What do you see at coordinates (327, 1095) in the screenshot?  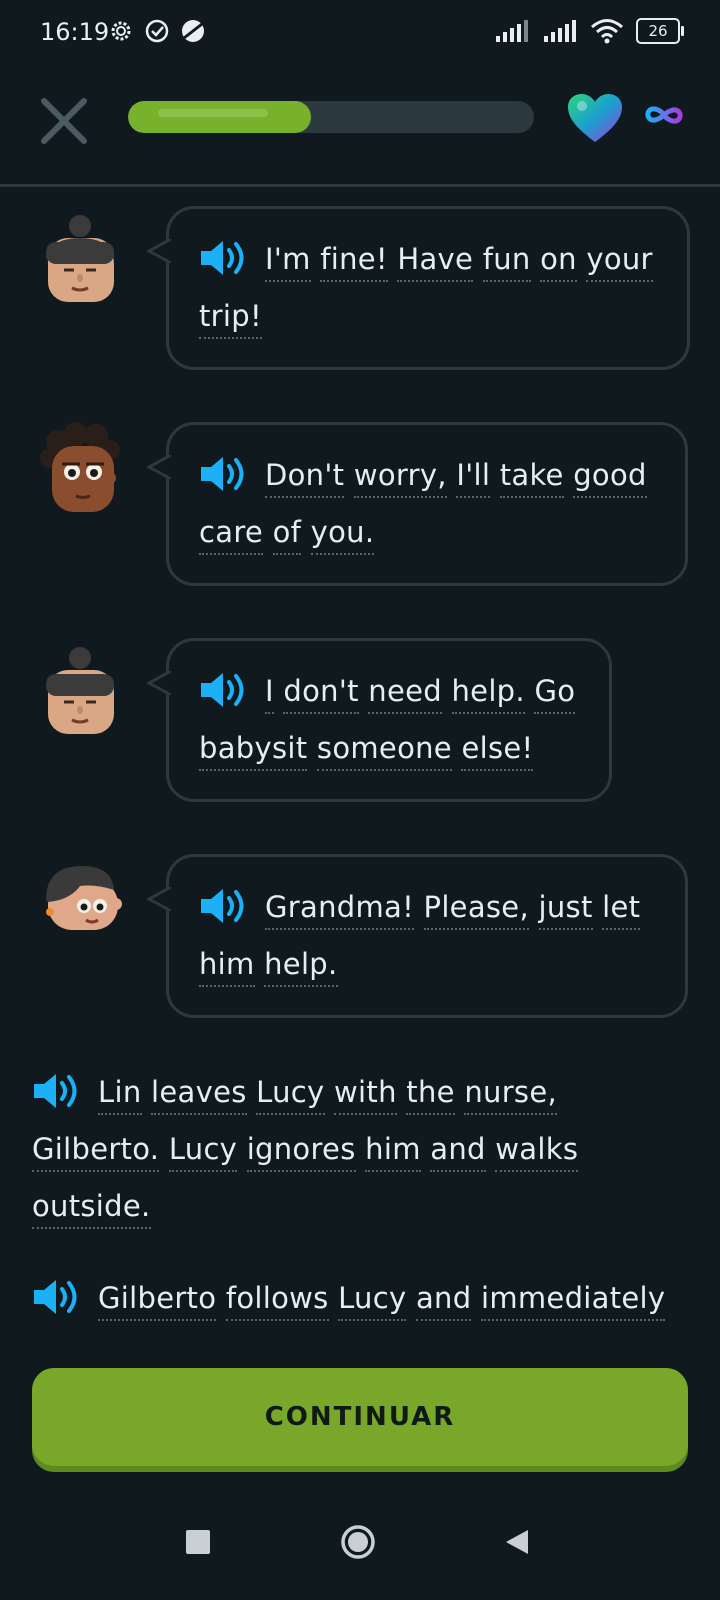 I see `narration-line: Lin leaves Lucy with the nurse,` at bounding box center [327, 1095].